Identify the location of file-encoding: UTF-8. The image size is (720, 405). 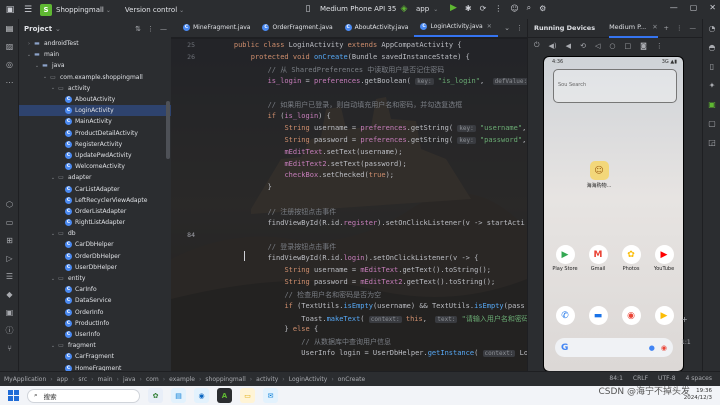
(667, 378).